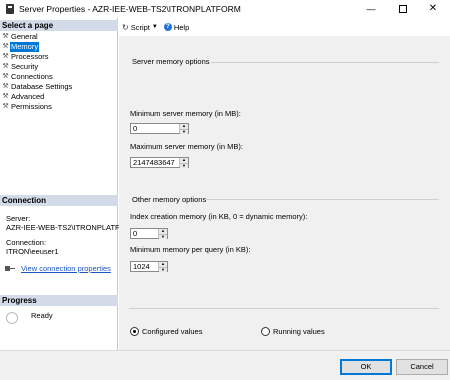 This screenshot has height=380, width=450. Describe the element at coordinates (63, 227) in the screenshot. I see `server-value: AZR-IEE-WEB-TS2\ITRONPLATF` at that location.